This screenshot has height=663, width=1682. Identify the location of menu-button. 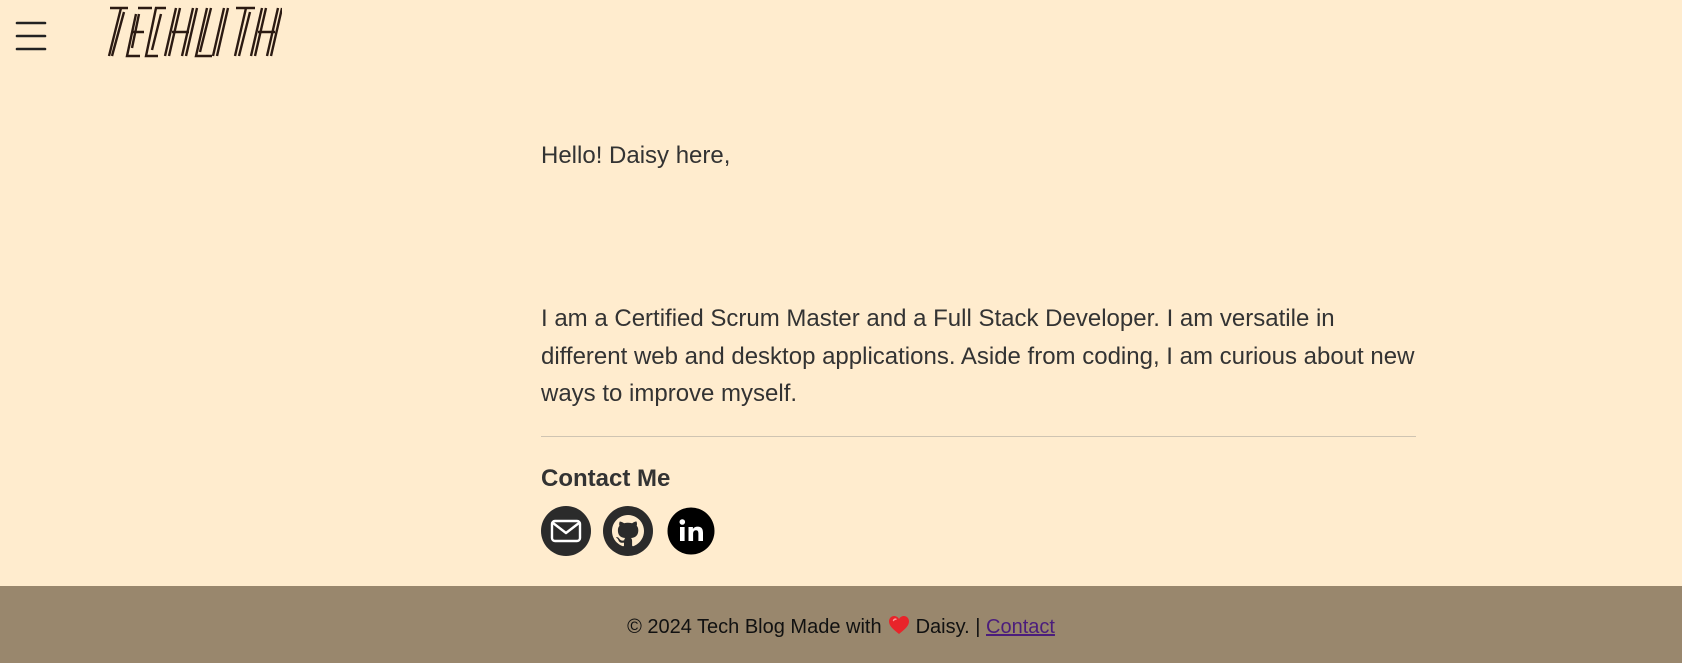
(31, 36).